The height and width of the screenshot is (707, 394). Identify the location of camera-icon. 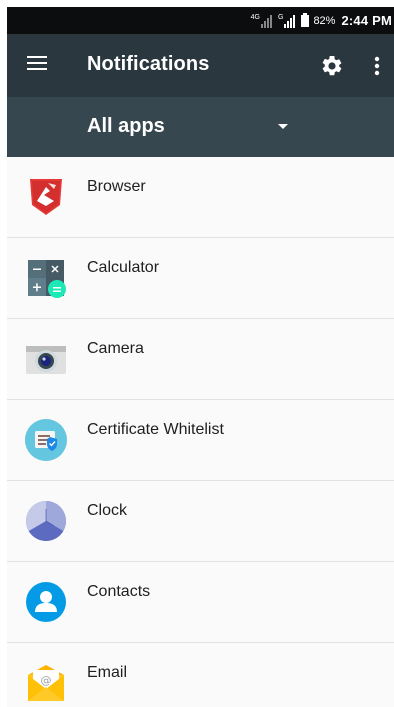
(46, 359).